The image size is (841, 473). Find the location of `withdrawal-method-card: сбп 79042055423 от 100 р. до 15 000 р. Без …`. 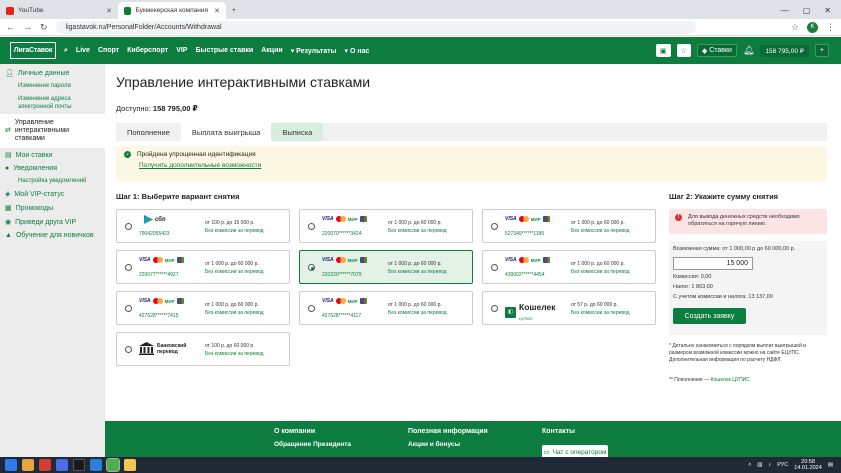

withdrawal-method-card: сбп 79042055423 от 100 р. до 15 000 р. Без … is located at coordinates (203, 226).